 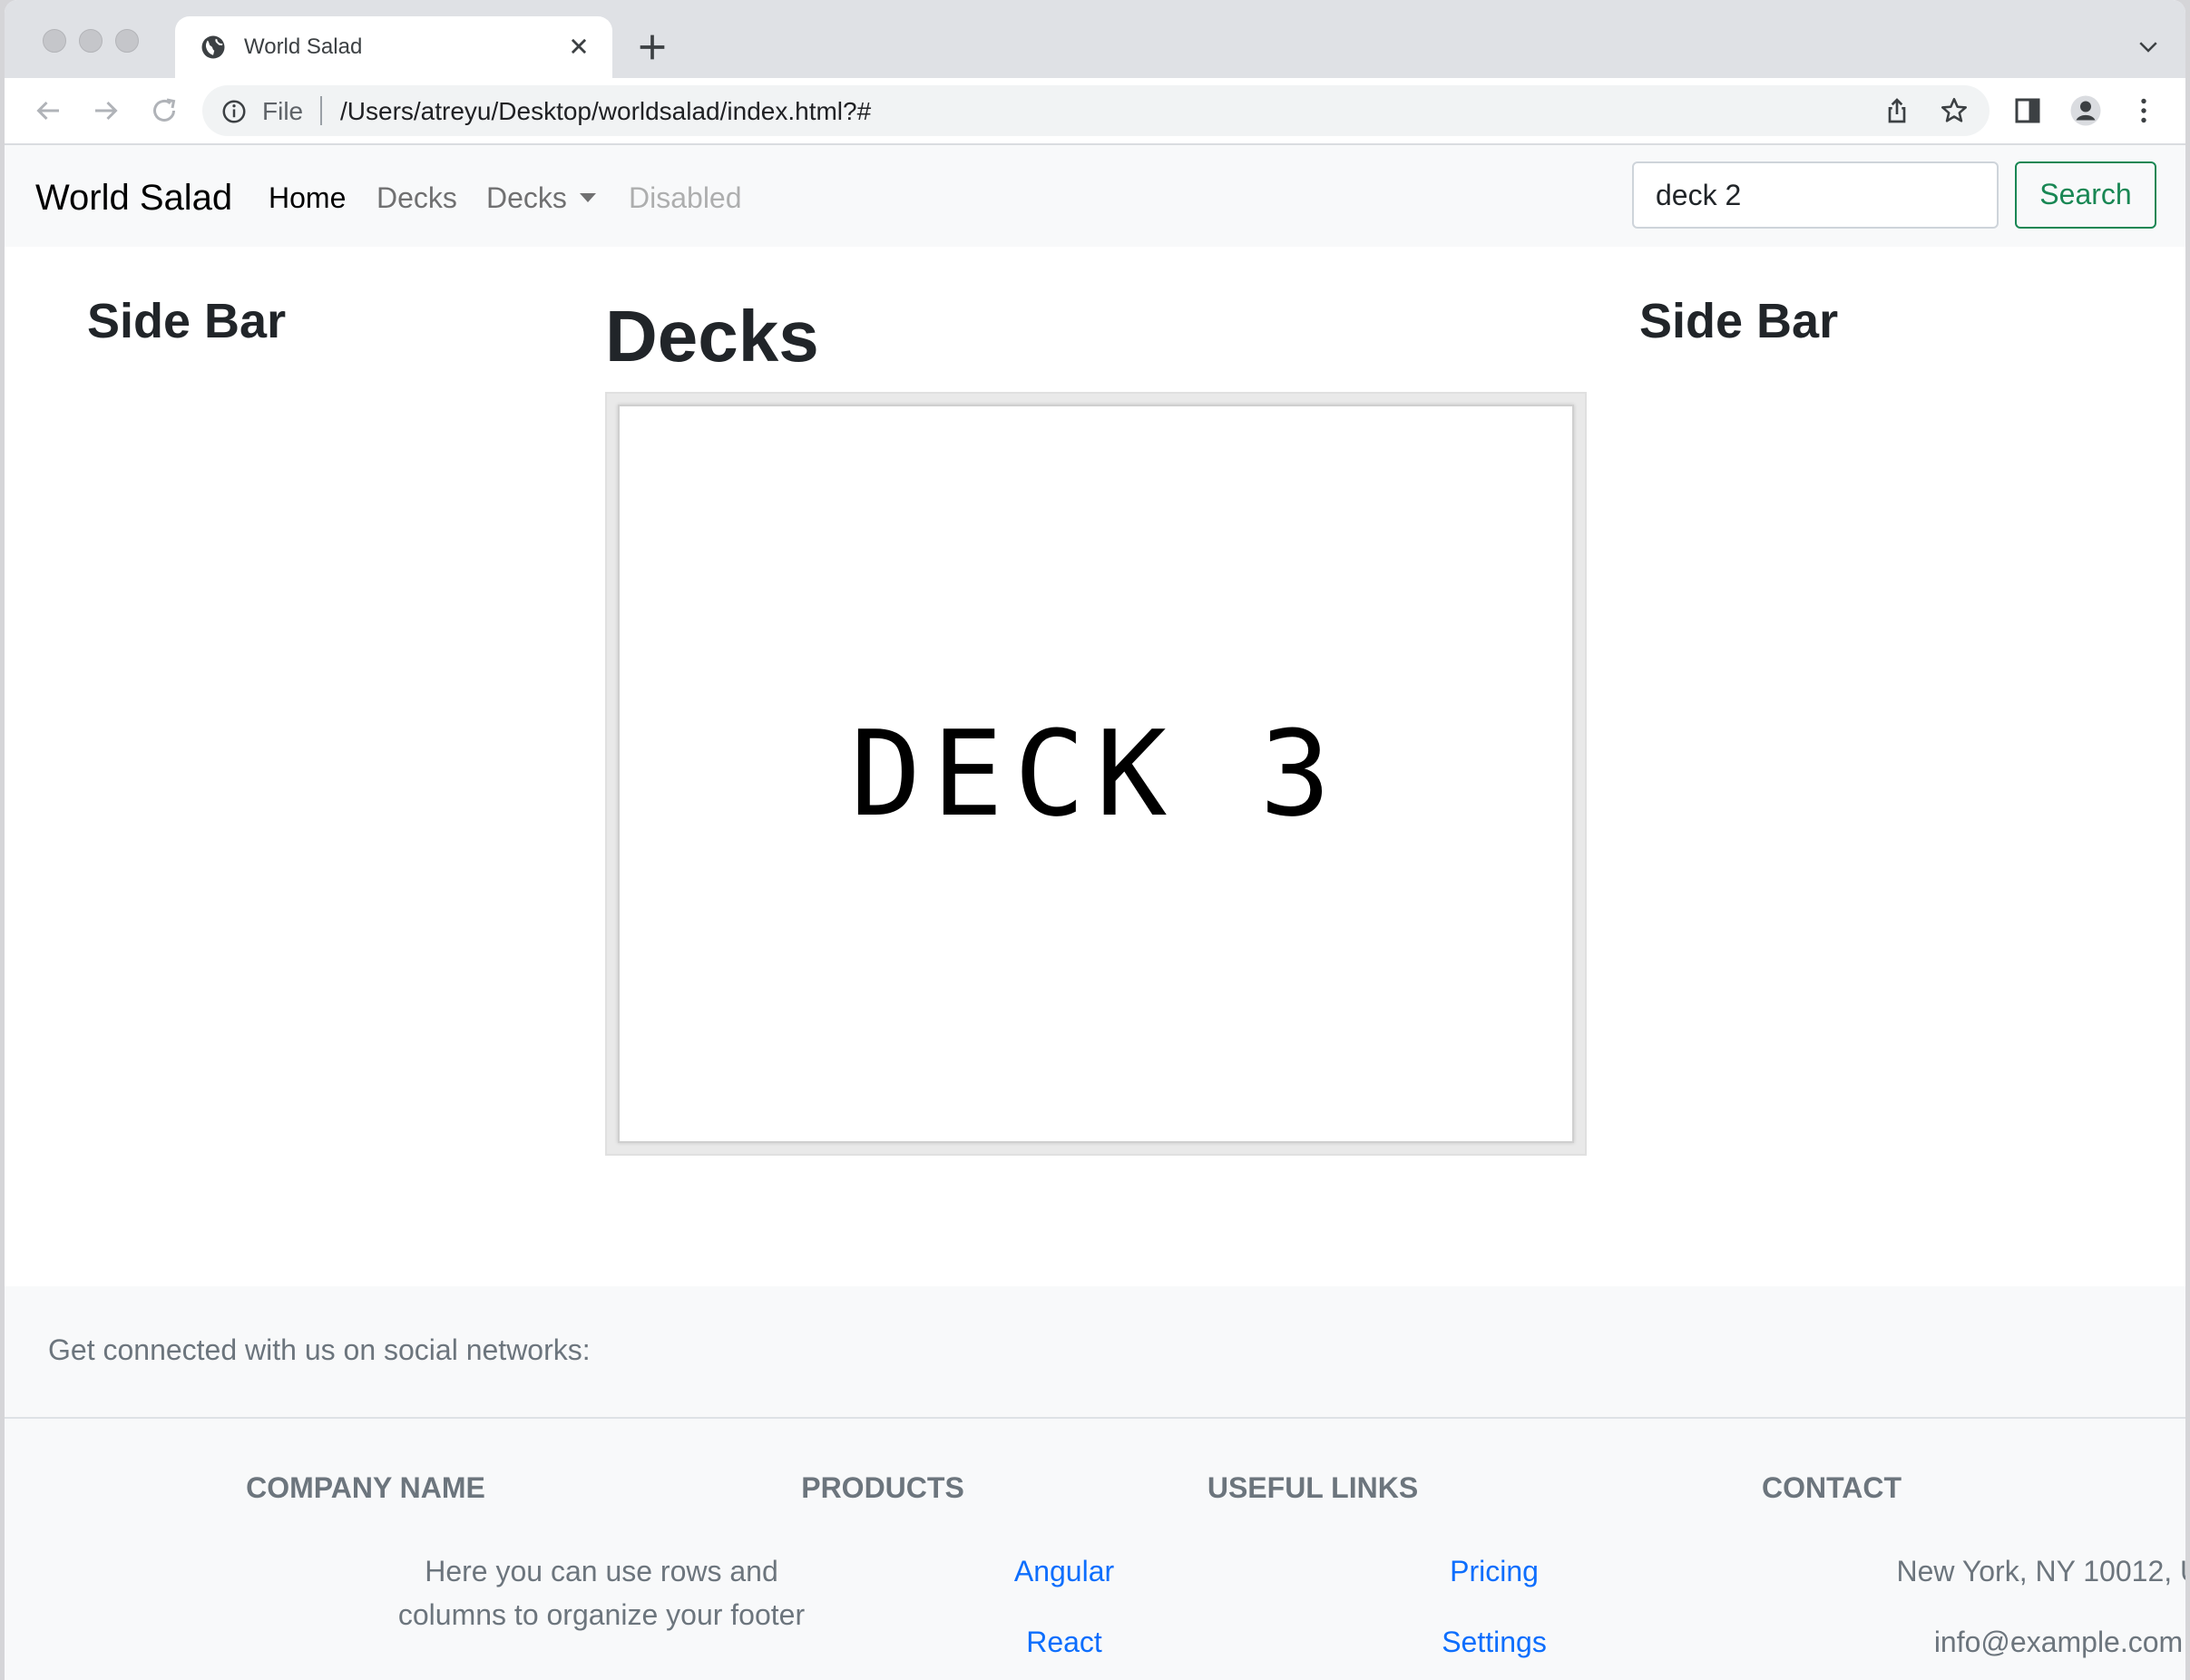 I want to click on footer-text: columns to organize your footer, so click(x=601, y=1614).